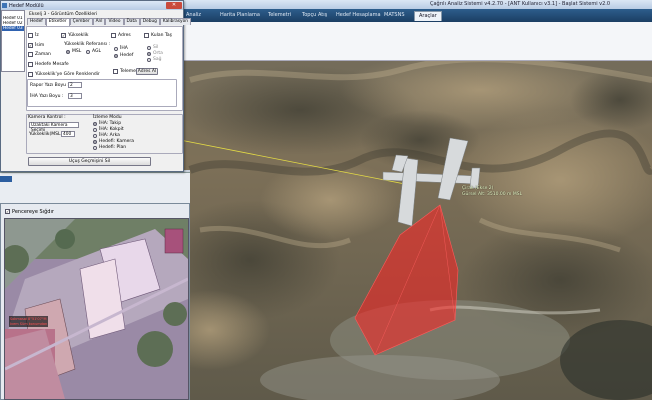  What do you see at coordinates (175, 21) in the screenshot?
I see `tab-kalibrasyon: Kalibrasyon` at bounding box center [175, 21].